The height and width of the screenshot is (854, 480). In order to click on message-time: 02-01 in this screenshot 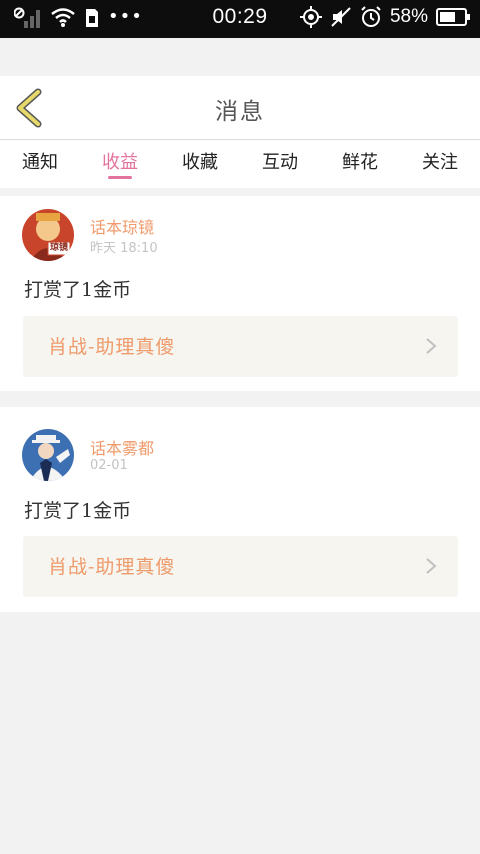, I will do `click(109, 465)`.